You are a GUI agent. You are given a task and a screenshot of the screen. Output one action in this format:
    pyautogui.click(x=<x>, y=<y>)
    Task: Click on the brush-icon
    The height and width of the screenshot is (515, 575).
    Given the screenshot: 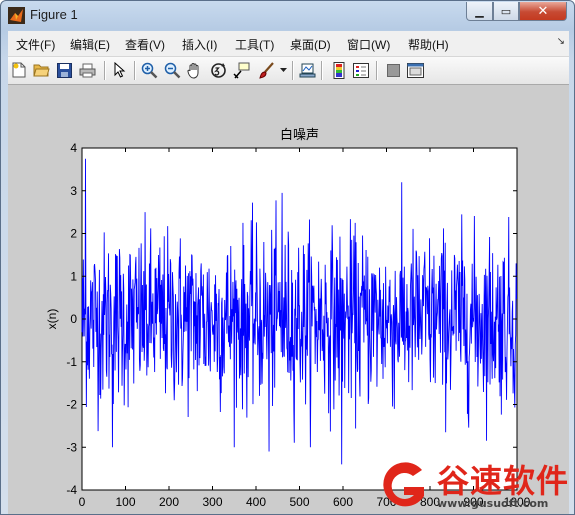 What is the action you would take?
    pyautogui.click(x=266, y=70)
    